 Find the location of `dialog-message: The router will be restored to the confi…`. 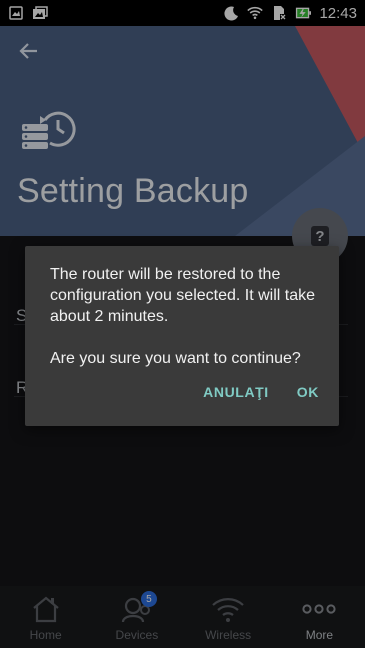

dialog-message: The router will be restored to the confi… is located at coordinates (187, 316).